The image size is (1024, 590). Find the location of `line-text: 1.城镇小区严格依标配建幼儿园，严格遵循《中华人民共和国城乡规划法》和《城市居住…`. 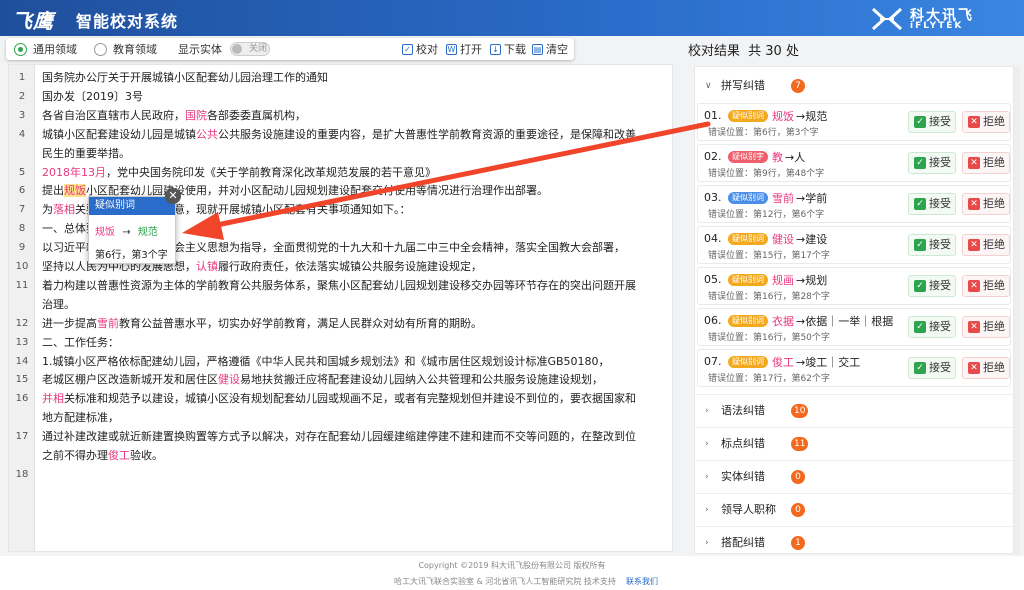

line-text: 1.城镇小区严格依标配建幼儿园，严格遵循《中华人民共和国城乡规划法》和《城市居住… is located at coordinates (326, 361).